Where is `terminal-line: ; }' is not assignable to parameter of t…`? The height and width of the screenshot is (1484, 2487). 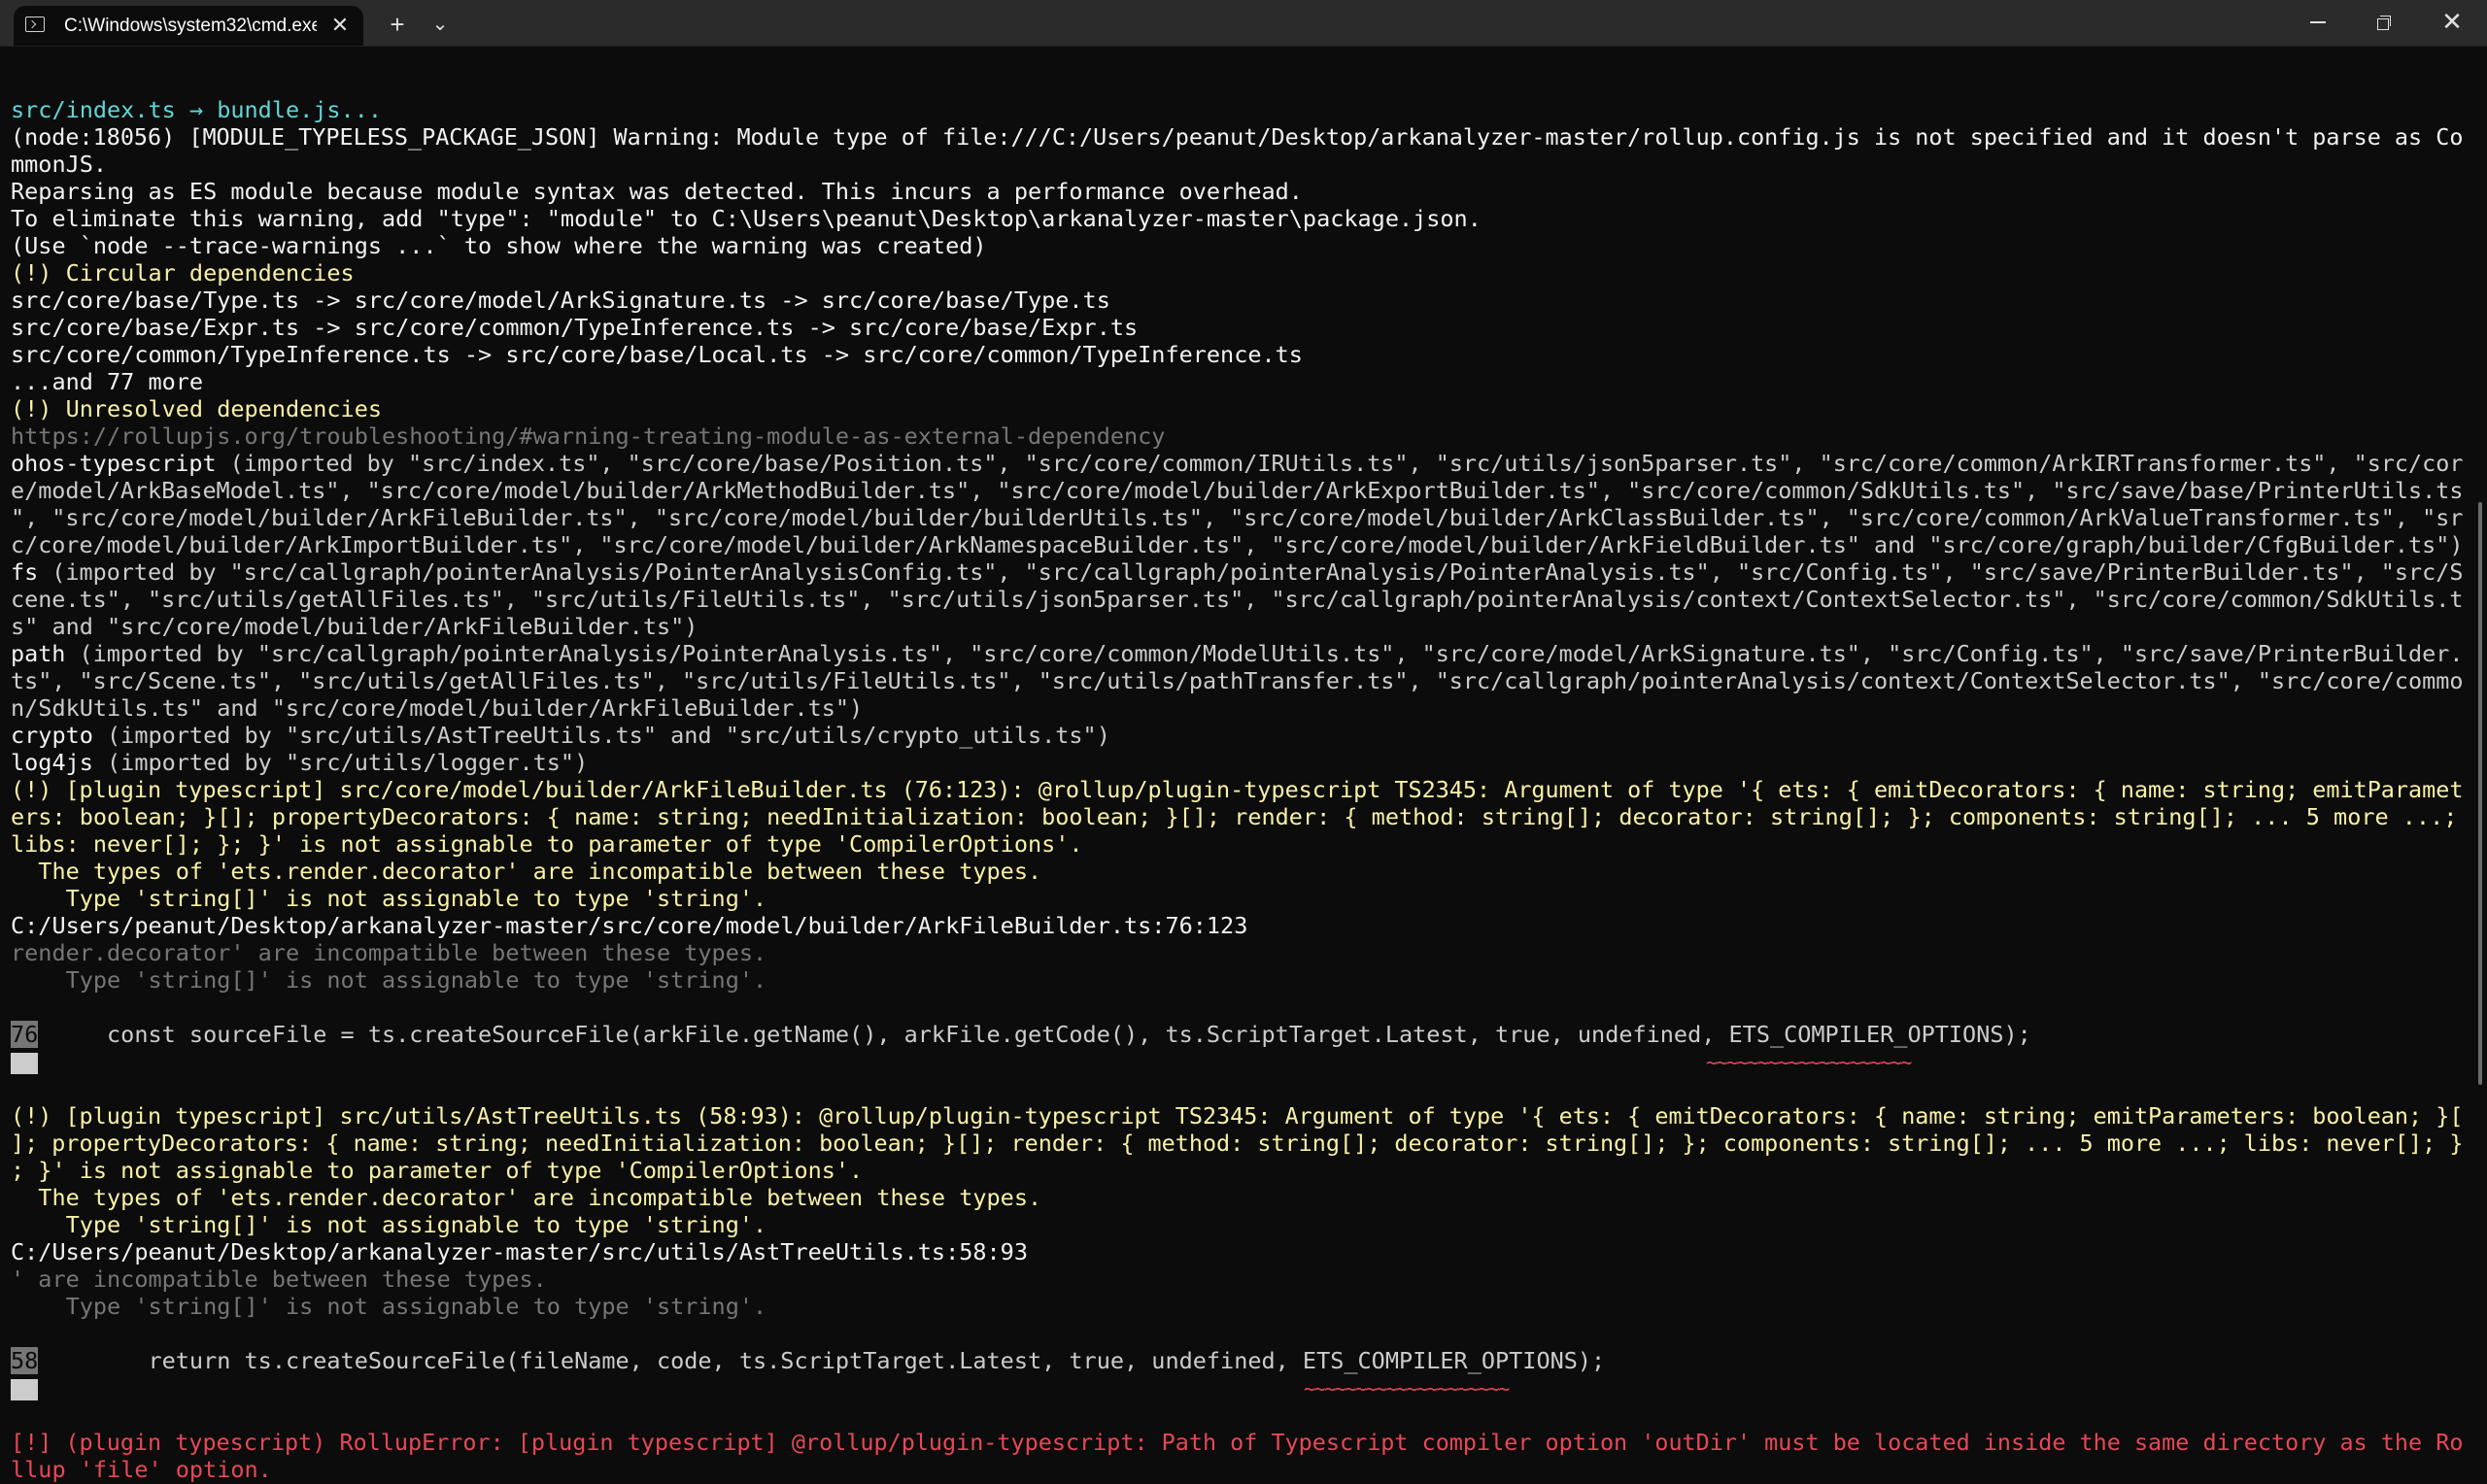 terminal-line: ; }' is not assignable to parameter of t… is located at coordinates (437, 1170).